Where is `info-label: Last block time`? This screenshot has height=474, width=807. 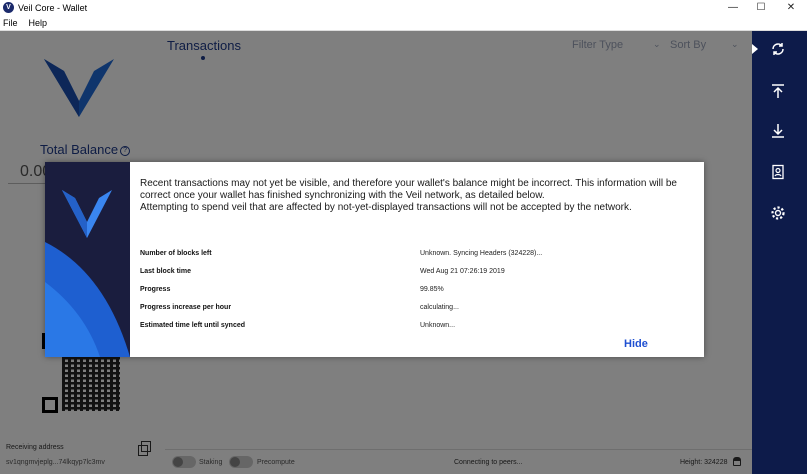 info-label: Last block time is located at coordinates (165, 271).